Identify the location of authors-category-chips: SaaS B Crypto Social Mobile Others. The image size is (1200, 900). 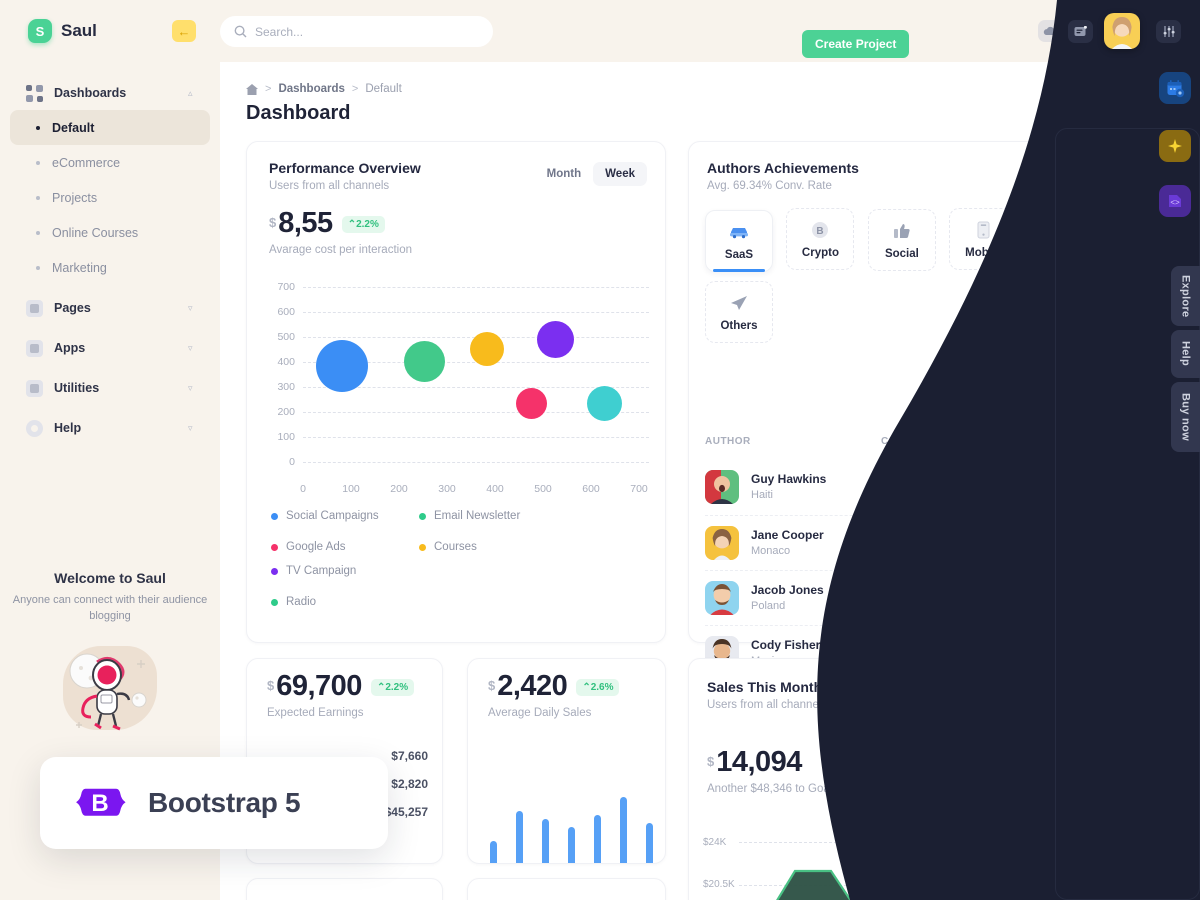
(900, 280).